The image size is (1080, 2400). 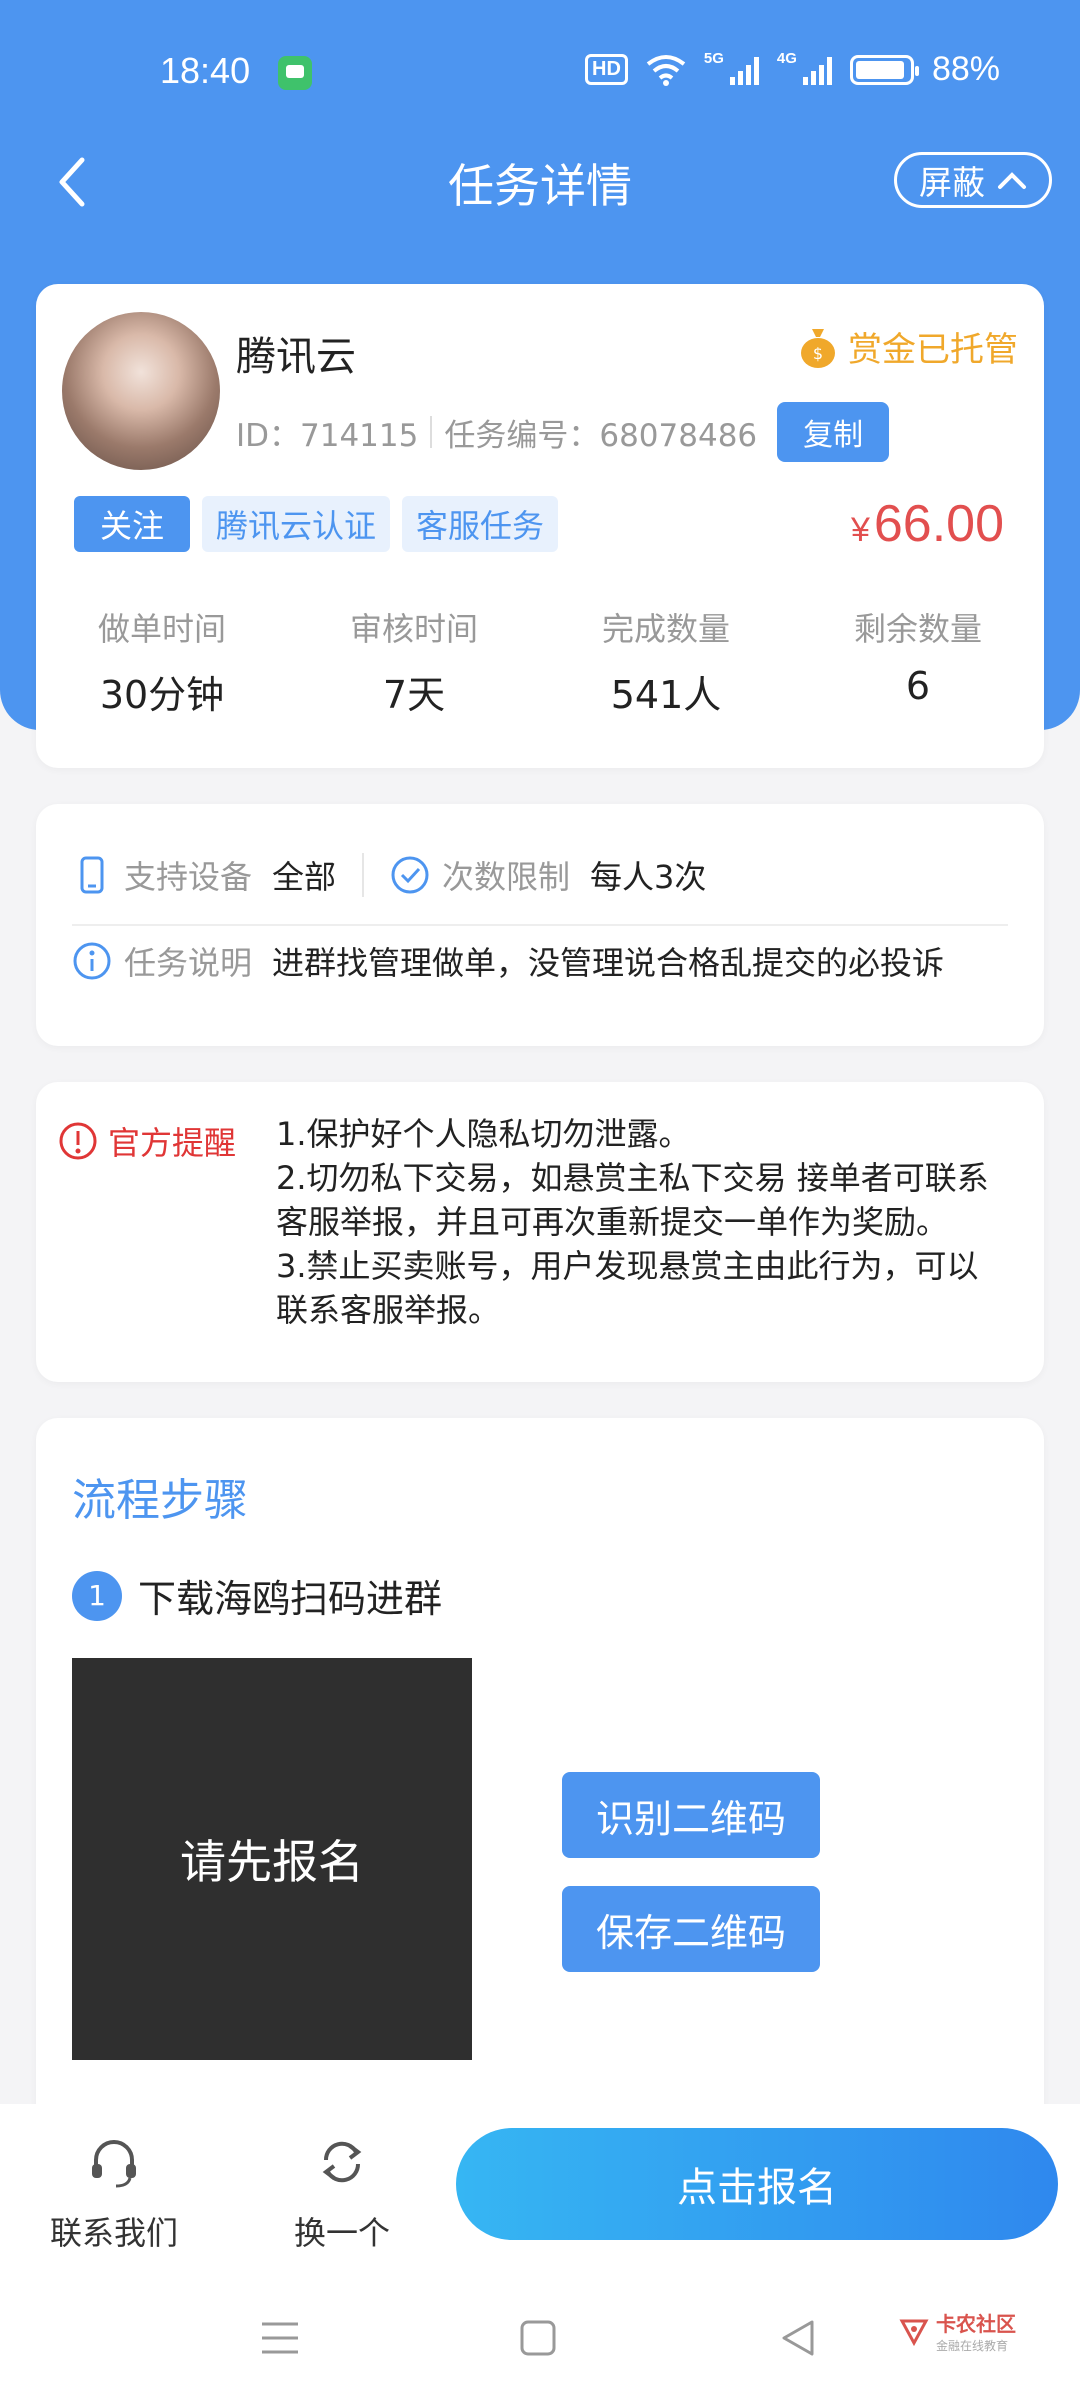 What do you see at coordinates (606, 69) in the screenshot?
I see `hd-icon: HD` at bounding box center [606, 69].